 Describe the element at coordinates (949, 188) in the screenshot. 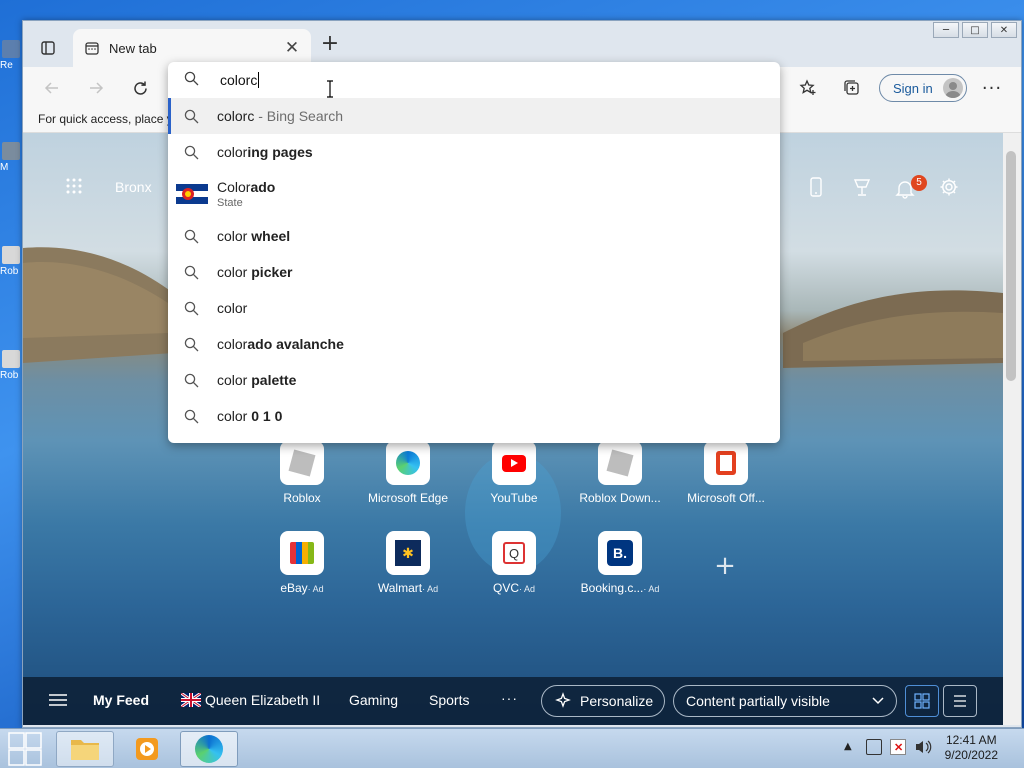

I see `page-settings-button` at that location.